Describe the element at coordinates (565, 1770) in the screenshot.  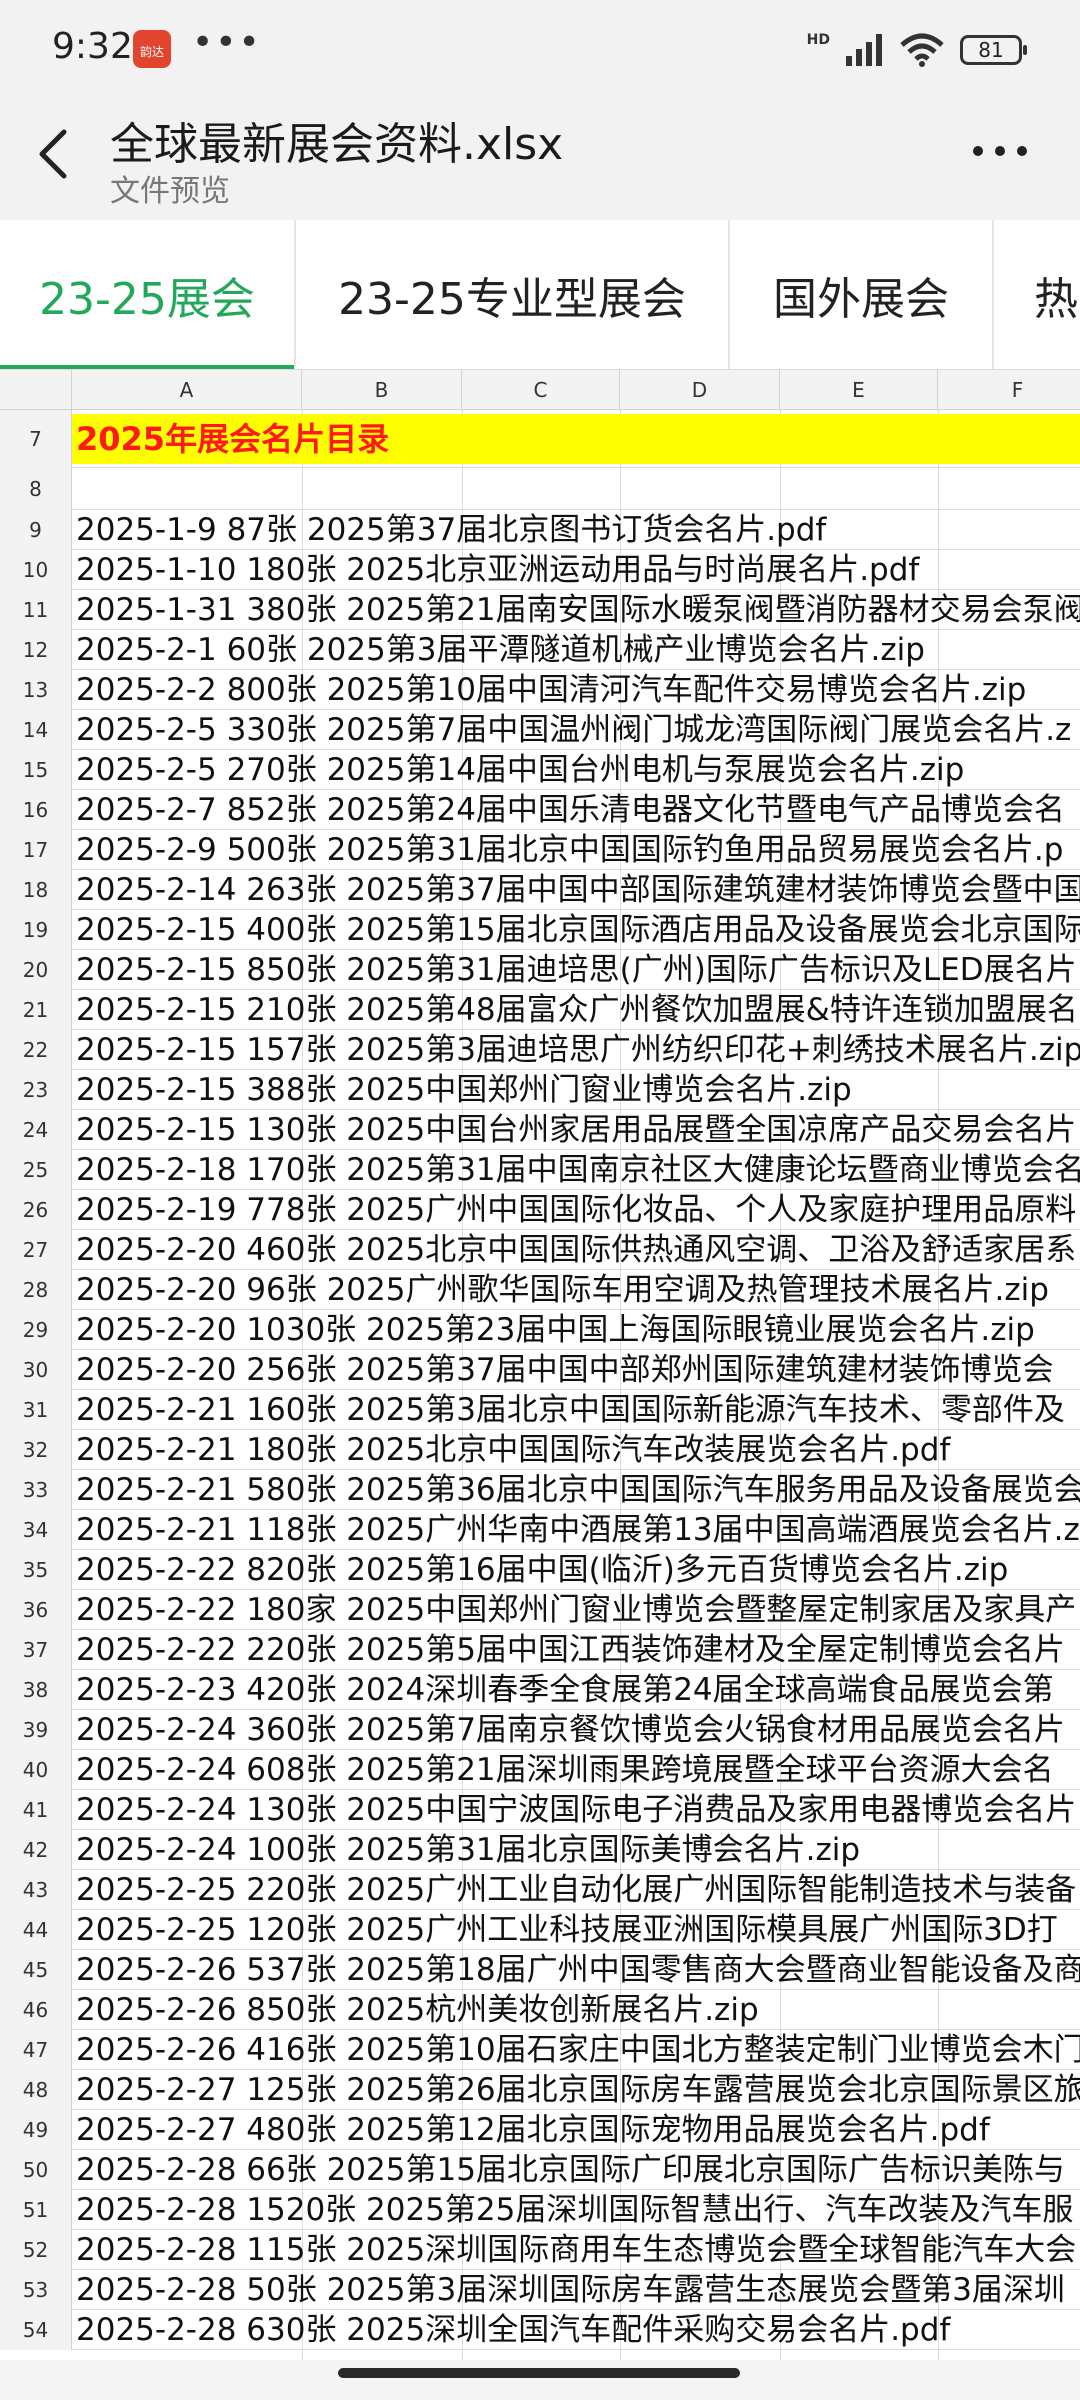
I see `cell-text: 2025-2-24 608张 2025第21届深圳雨果跨境展暨全球平台资源大会名` at that location.